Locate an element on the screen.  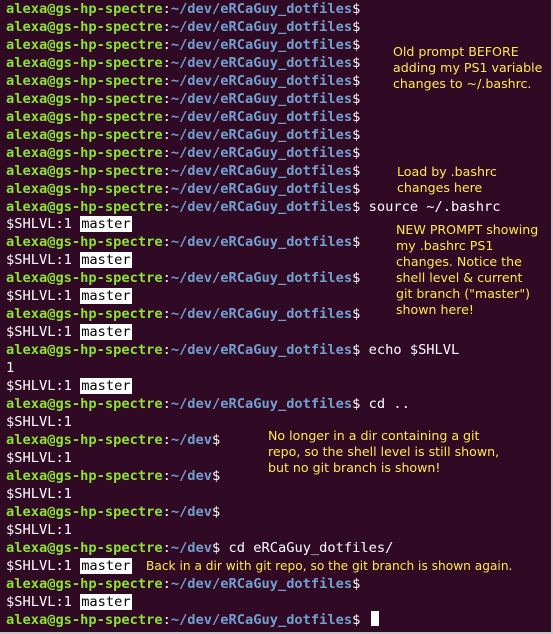
annotation-line: NEW PROMPT showing is located at coordinates (467, 229).